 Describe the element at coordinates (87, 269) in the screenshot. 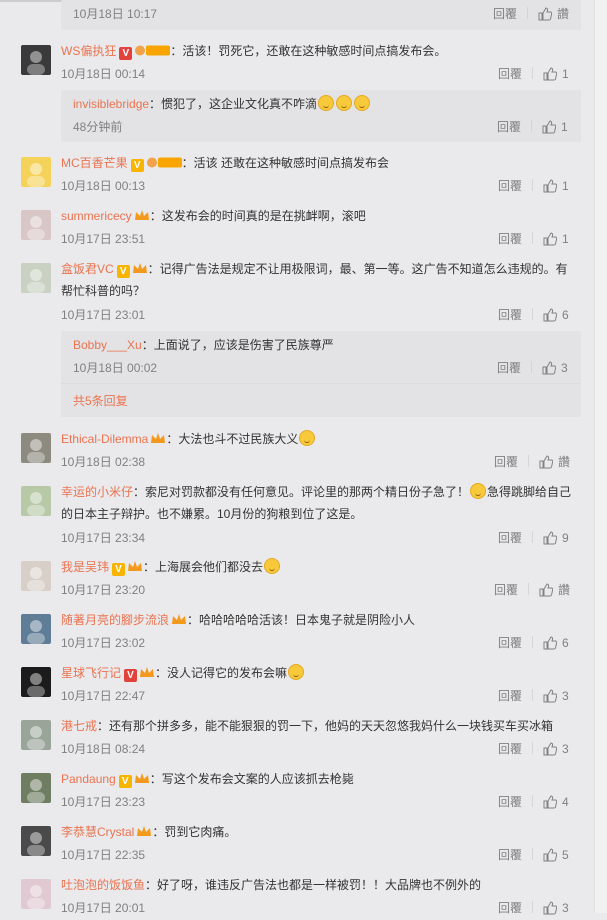

I see `commenter-name: 盒饭君VC` at that location.